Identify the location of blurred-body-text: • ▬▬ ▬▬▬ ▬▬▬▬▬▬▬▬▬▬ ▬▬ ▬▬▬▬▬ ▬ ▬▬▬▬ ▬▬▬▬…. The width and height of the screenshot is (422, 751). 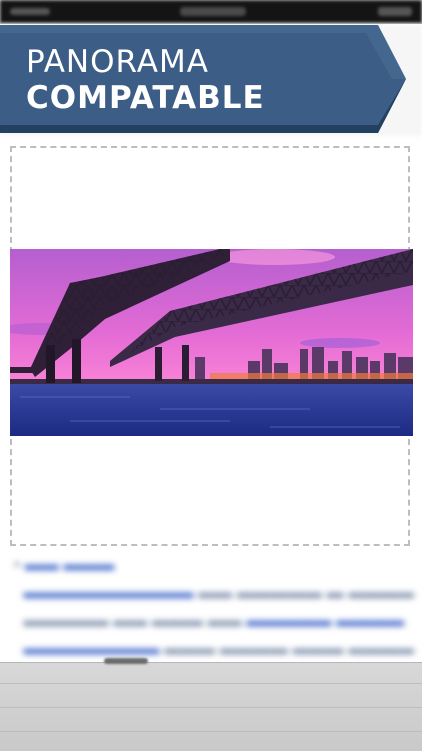
(214, 606).